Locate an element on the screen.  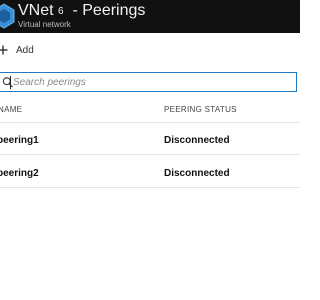
blade-title: VNet 6 - Peerings is located at coordinates (81, 11).